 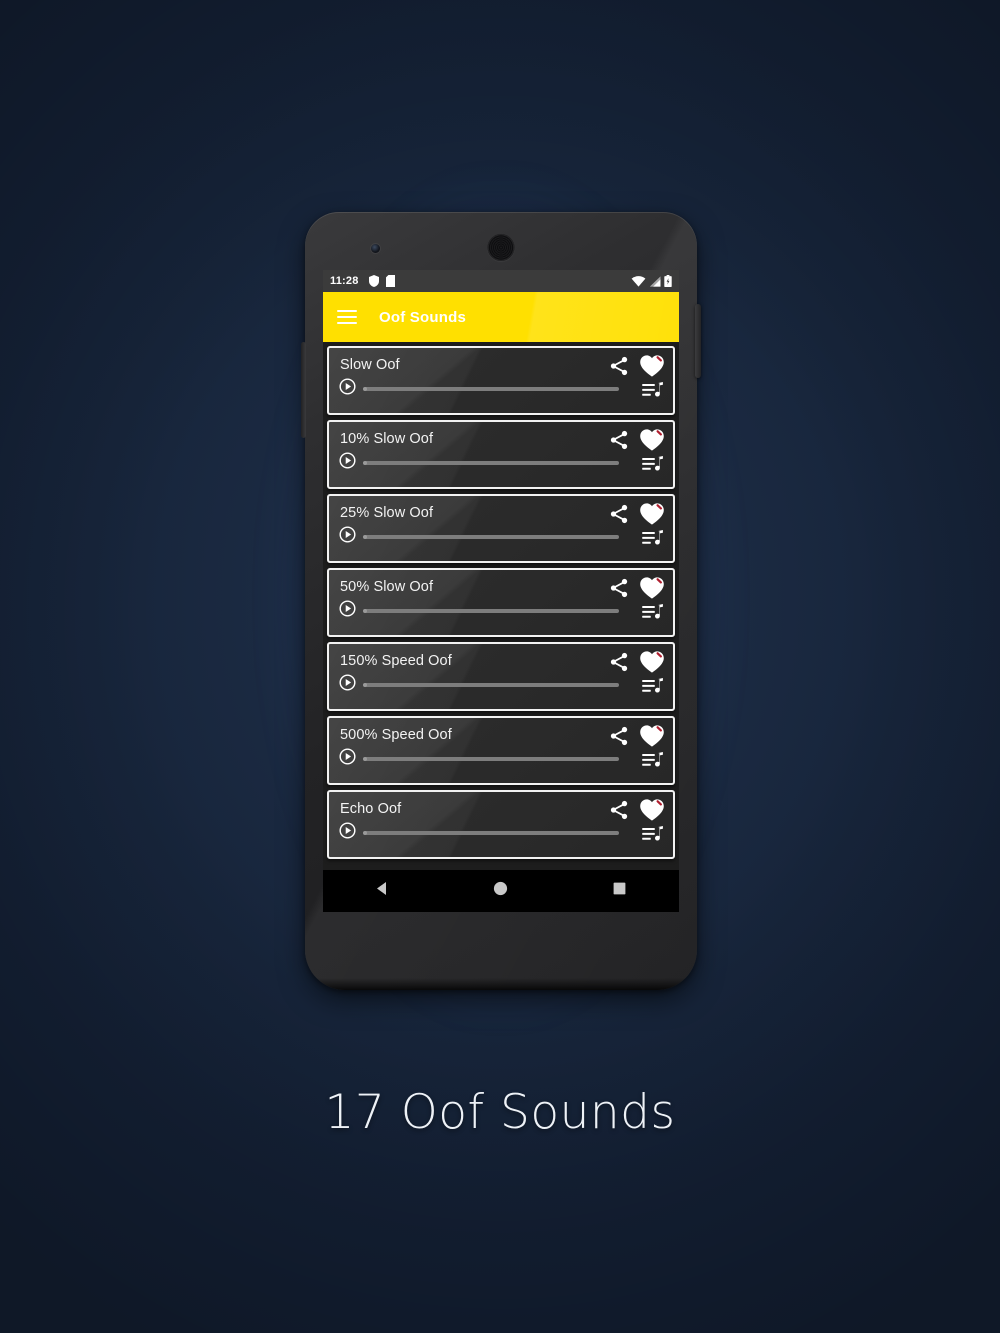 What do you see at coordinates (619, 891) in the screenshot?
I see `recents-square-icon` at bounding box center [619, 891].